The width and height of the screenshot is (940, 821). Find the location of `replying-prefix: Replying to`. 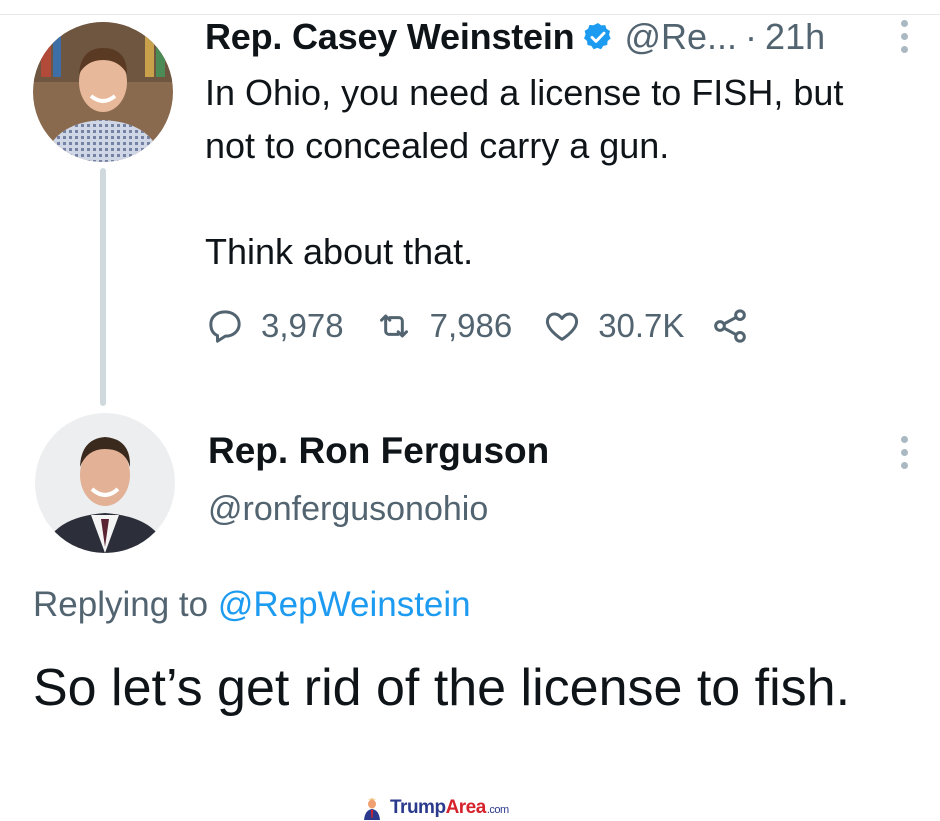

replying-prefix: Replying to is located at coordinates (121, 604).